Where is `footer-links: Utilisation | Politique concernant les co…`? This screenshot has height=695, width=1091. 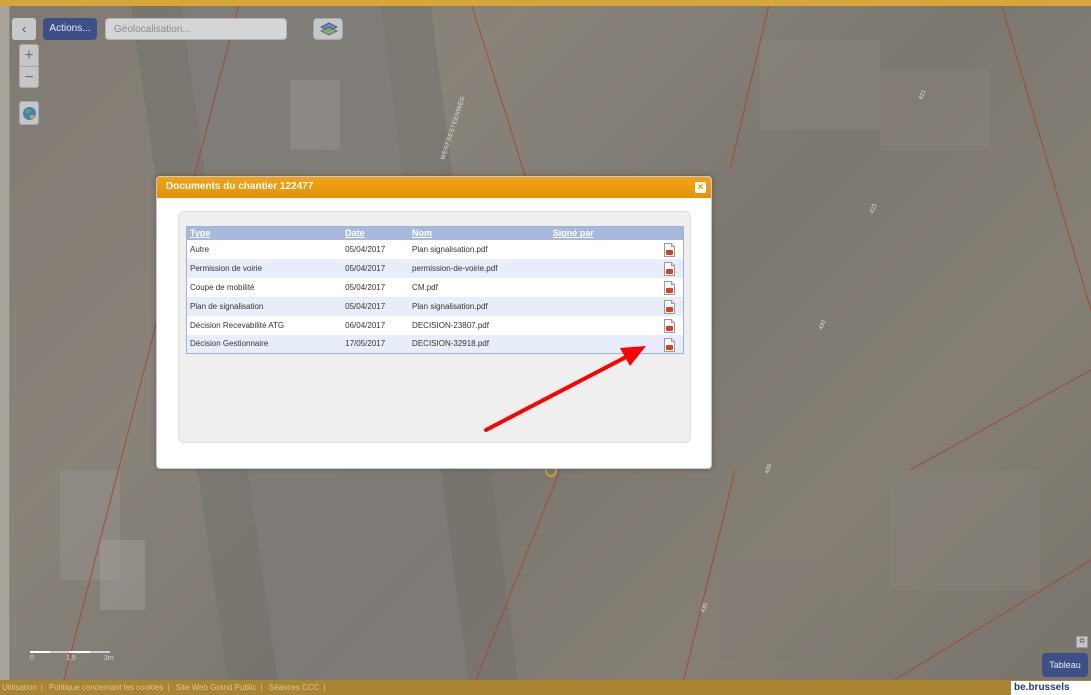 footer-links: Utilisation | Politique concernant les co… is located at coordinates (164, 687).